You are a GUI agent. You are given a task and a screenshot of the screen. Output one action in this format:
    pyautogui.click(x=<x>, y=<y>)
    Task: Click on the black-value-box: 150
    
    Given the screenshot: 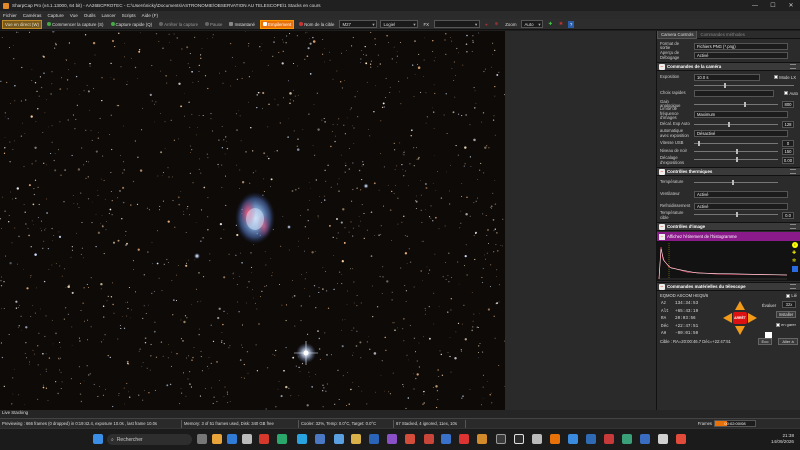 What is the action you would take?
    pyautogui.click(x=788, y=151)
    